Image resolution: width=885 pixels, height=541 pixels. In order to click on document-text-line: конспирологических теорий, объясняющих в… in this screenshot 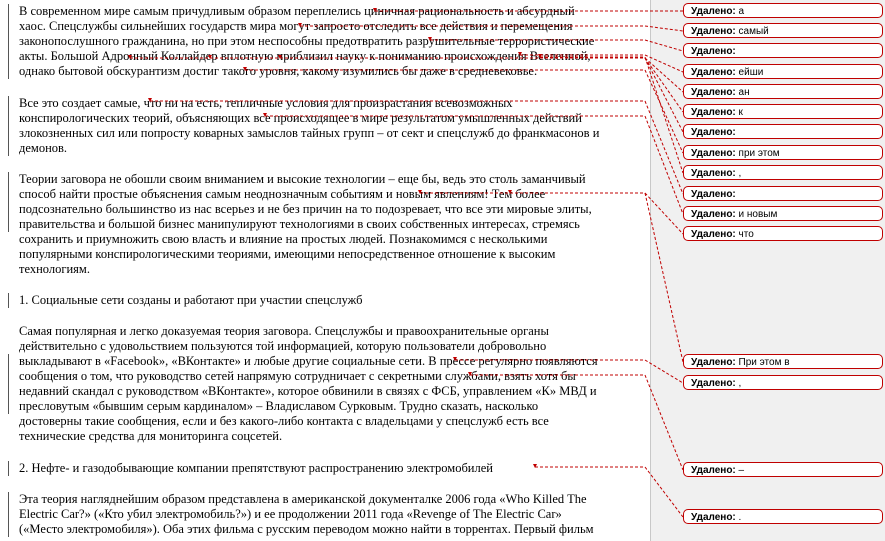, I will do `click(300, 118)`.